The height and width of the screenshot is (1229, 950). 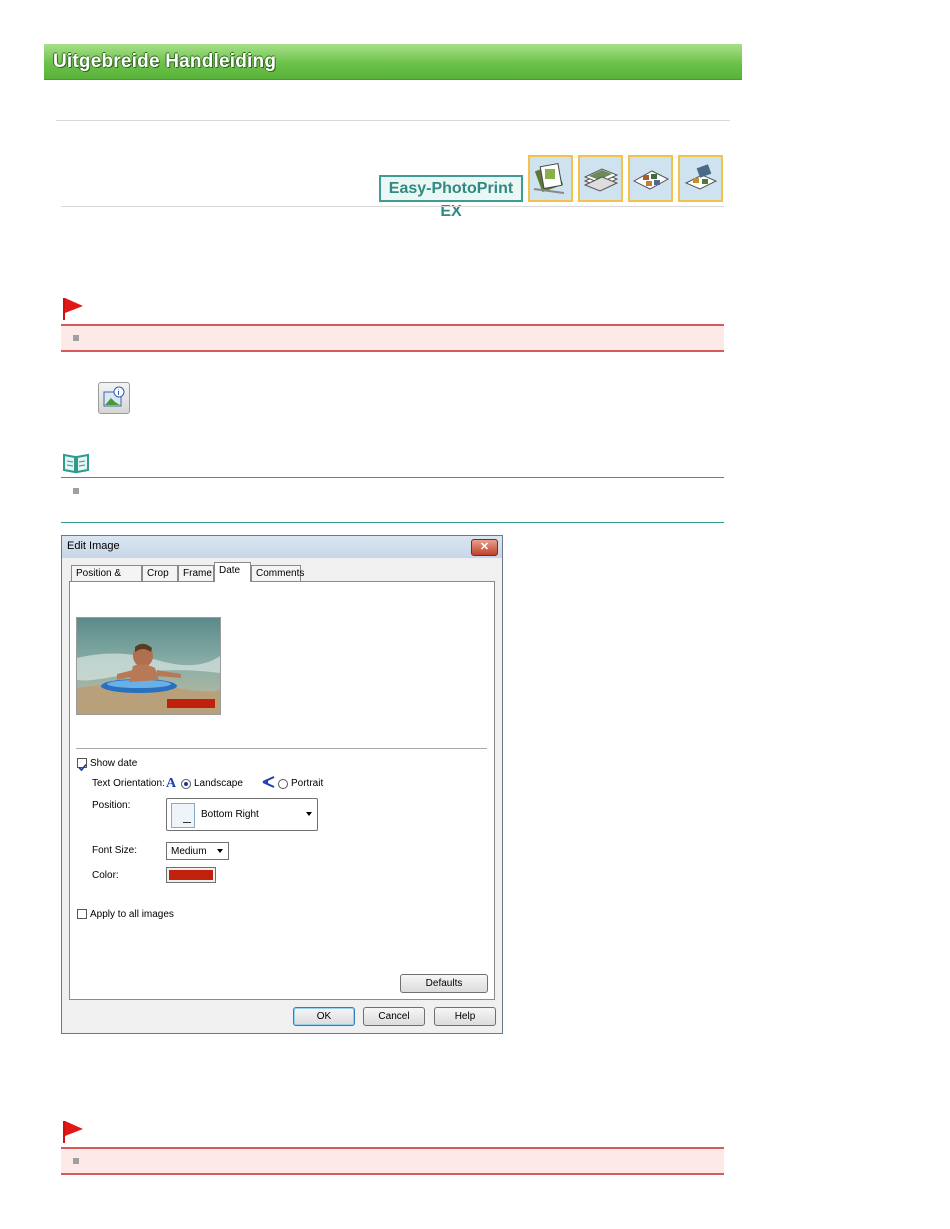 I want to click on show-date-label: Show date, so click(x=114, y=763).